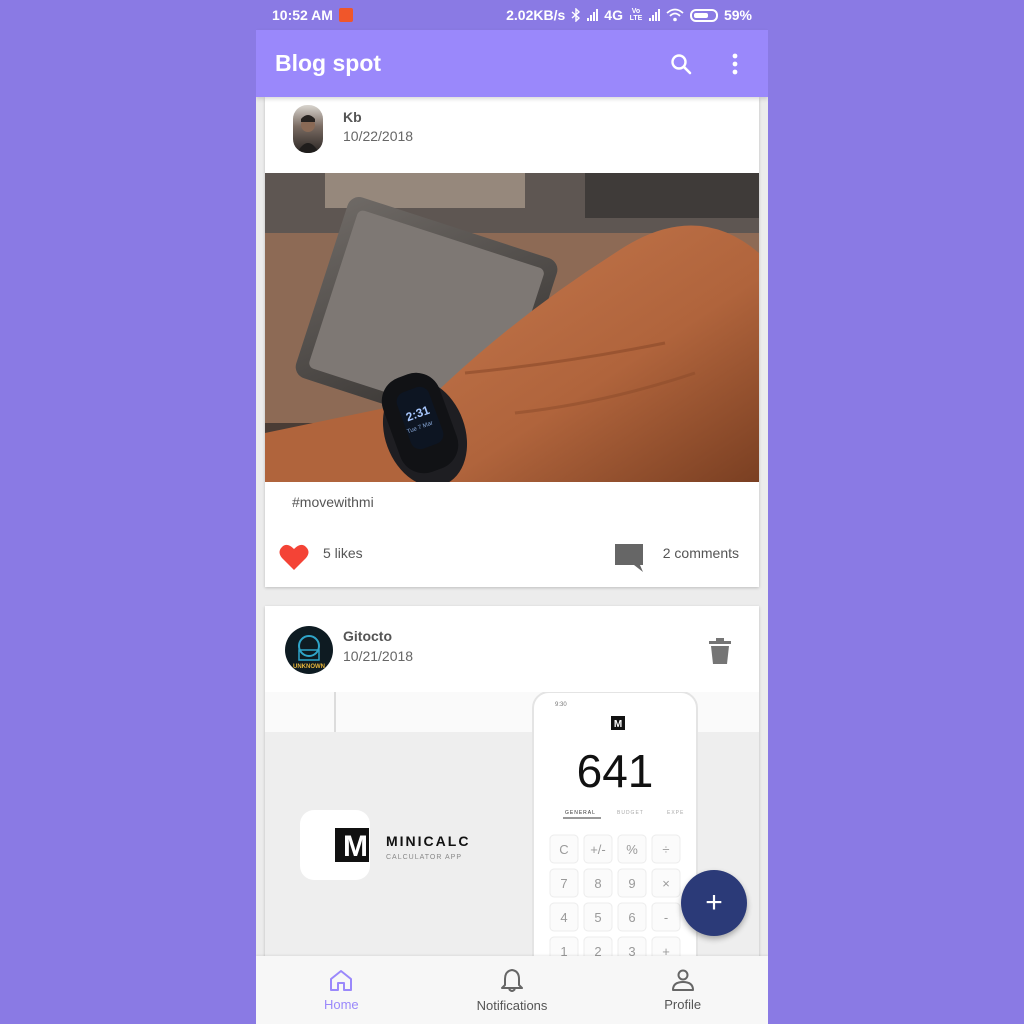 This screenshot has width=1024, height=1024. I want to click on app-name: MINICALC, so click(428, 841).